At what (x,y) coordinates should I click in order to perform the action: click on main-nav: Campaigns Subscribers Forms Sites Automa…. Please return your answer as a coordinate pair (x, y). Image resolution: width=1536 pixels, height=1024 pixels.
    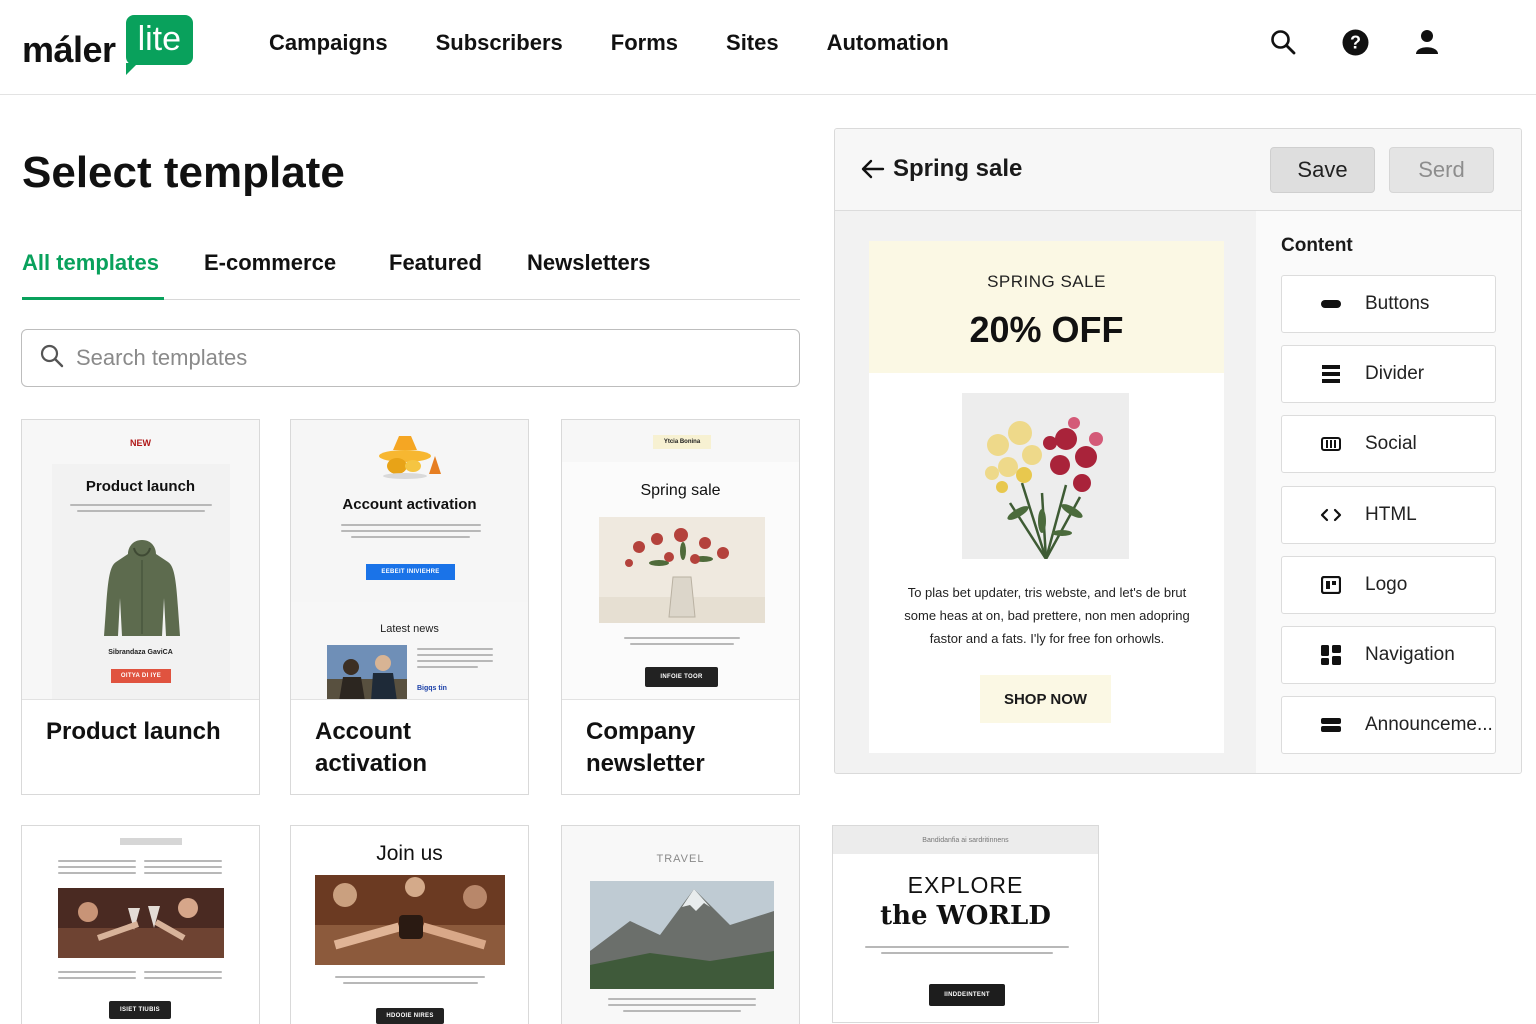
    Looking at the image, I should click on (609, 43).